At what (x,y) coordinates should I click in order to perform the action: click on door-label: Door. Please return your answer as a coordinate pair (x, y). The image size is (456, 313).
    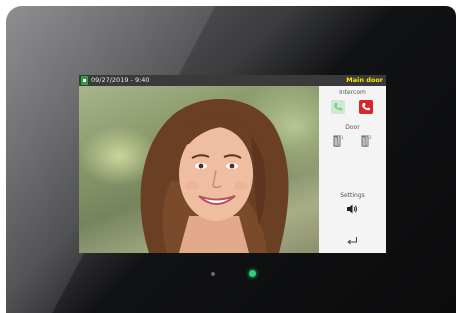
    Looking at the image, I should click on (352, 127).